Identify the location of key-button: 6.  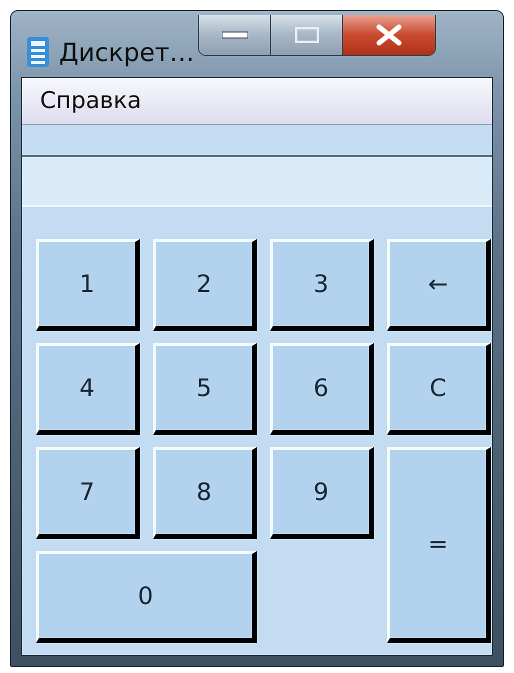
(322, 389).